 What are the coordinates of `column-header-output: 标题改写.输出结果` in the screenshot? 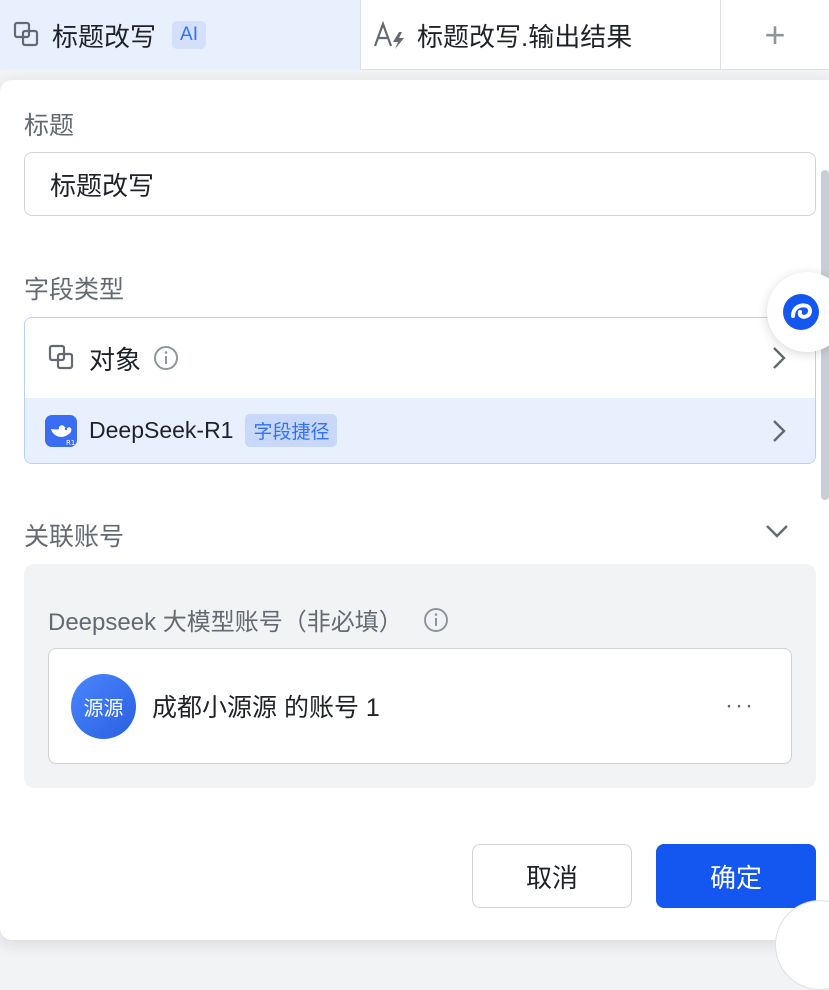 It's located at (541, 35).